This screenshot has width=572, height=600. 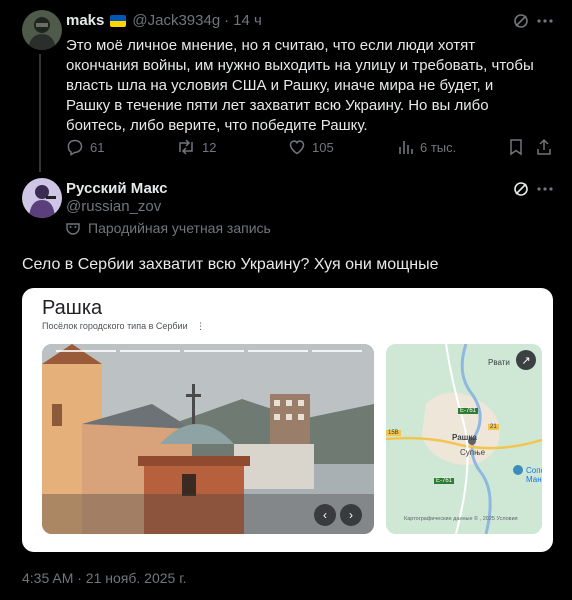 I want to click on tweet-header: maks @Jack3934g · 14 ч, so click(x=164, y=20).